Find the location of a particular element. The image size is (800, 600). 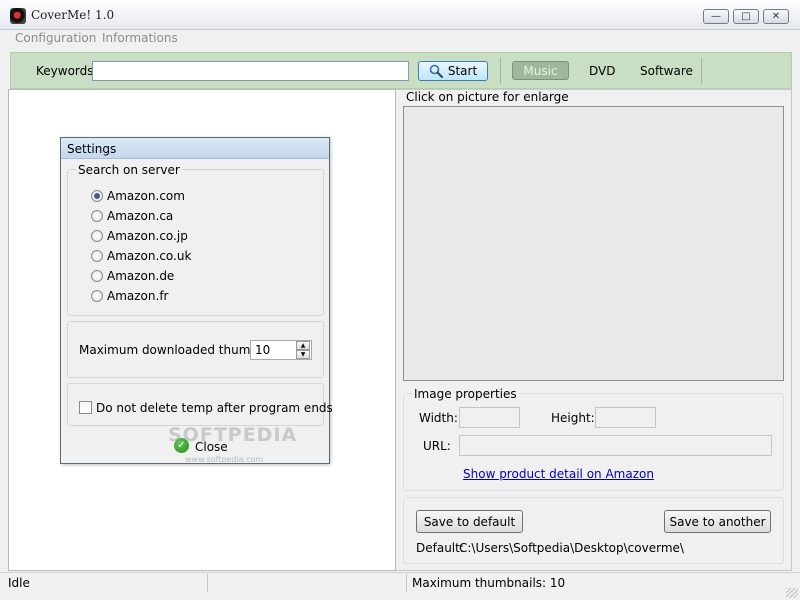

search-icon is located at coordinates (436, 71).